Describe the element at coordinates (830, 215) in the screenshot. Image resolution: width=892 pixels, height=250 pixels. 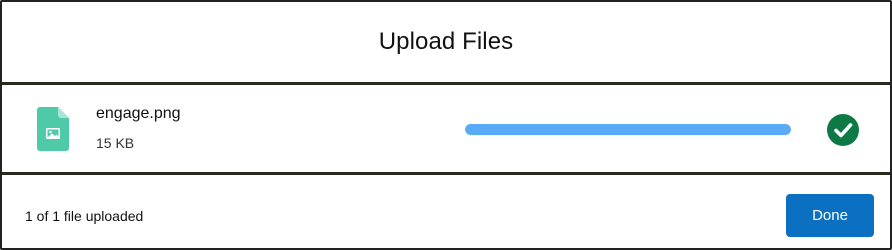
I see `done-button: Done` at that location.